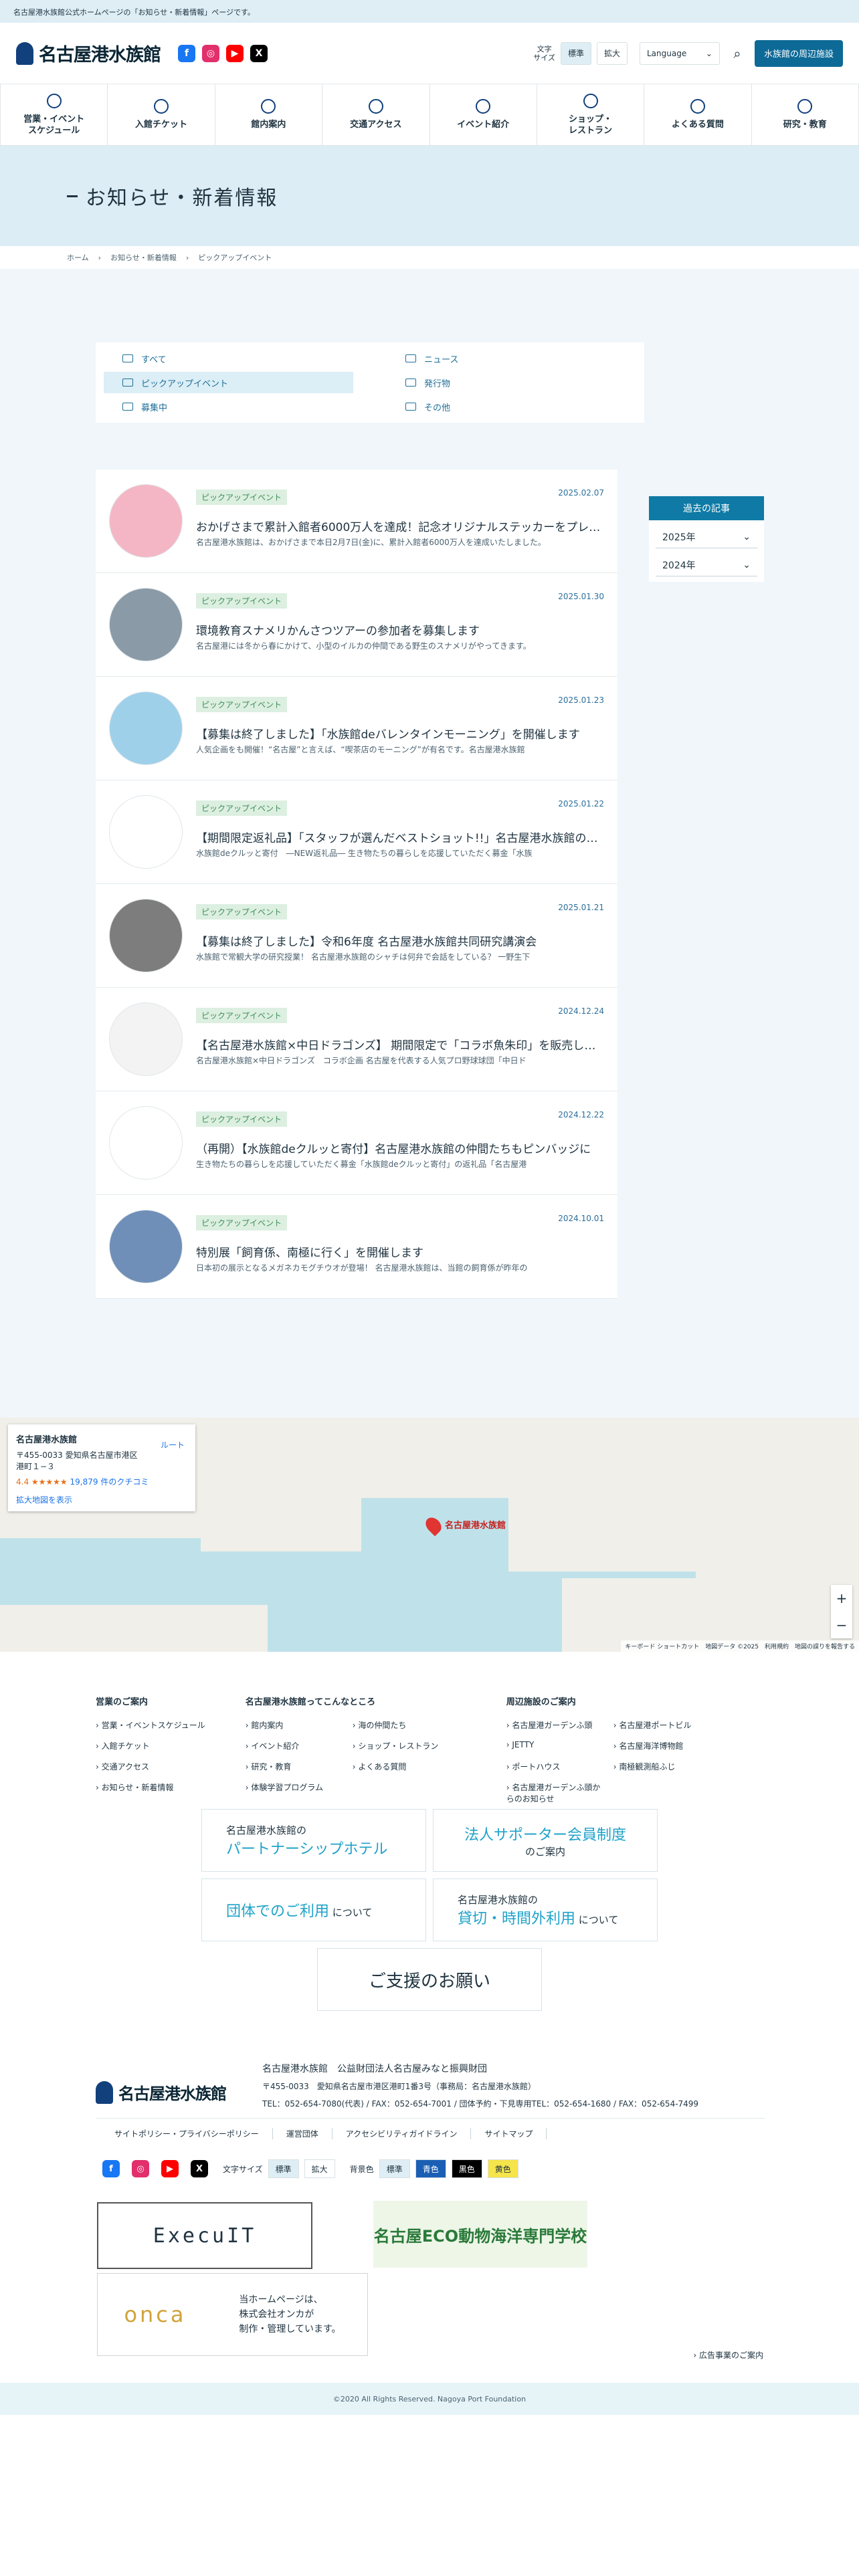 This screenshot has width=859, height=2576. I want to click on partner-onca-banner: onca 当ホームページは、 株式会社オンカが 制作・管理しています。, so click(232, 2314).